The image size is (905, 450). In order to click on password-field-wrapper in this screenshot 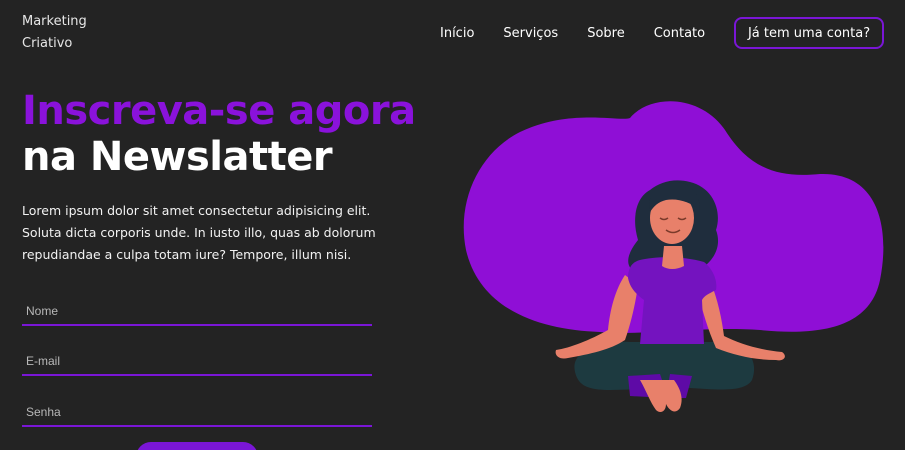, I will do `click(197, 412)`.